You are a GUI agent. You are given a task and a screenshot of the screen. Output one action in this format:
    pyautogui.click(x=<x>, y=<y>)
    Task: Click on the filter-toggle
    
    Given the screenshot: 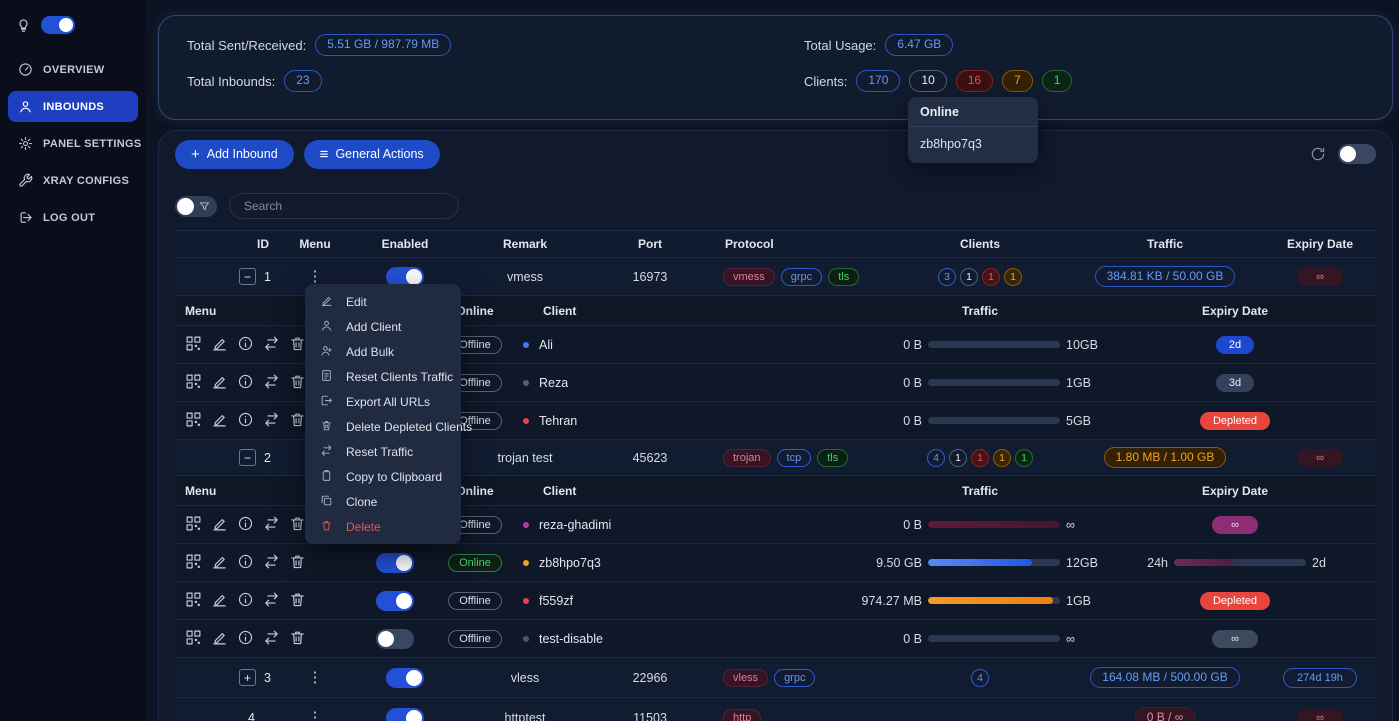 What is the action you would take?
    pyautogui.click(x=196, y=206)
    